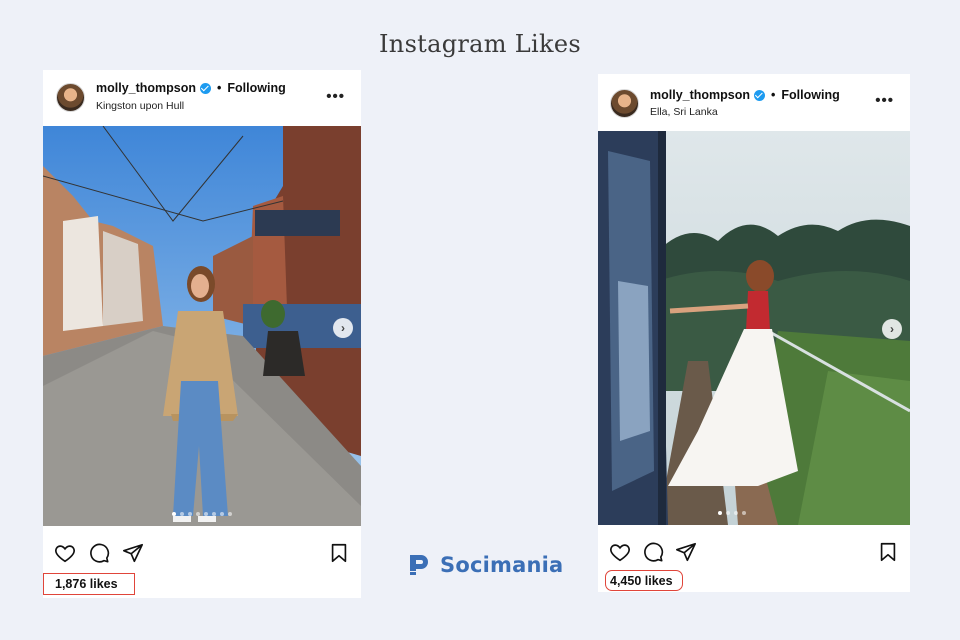  What do you see at coordinates (140, 106) in the screenshot?
I see `post-location: Kingston upon Hull` at bounding box center [140, 106].